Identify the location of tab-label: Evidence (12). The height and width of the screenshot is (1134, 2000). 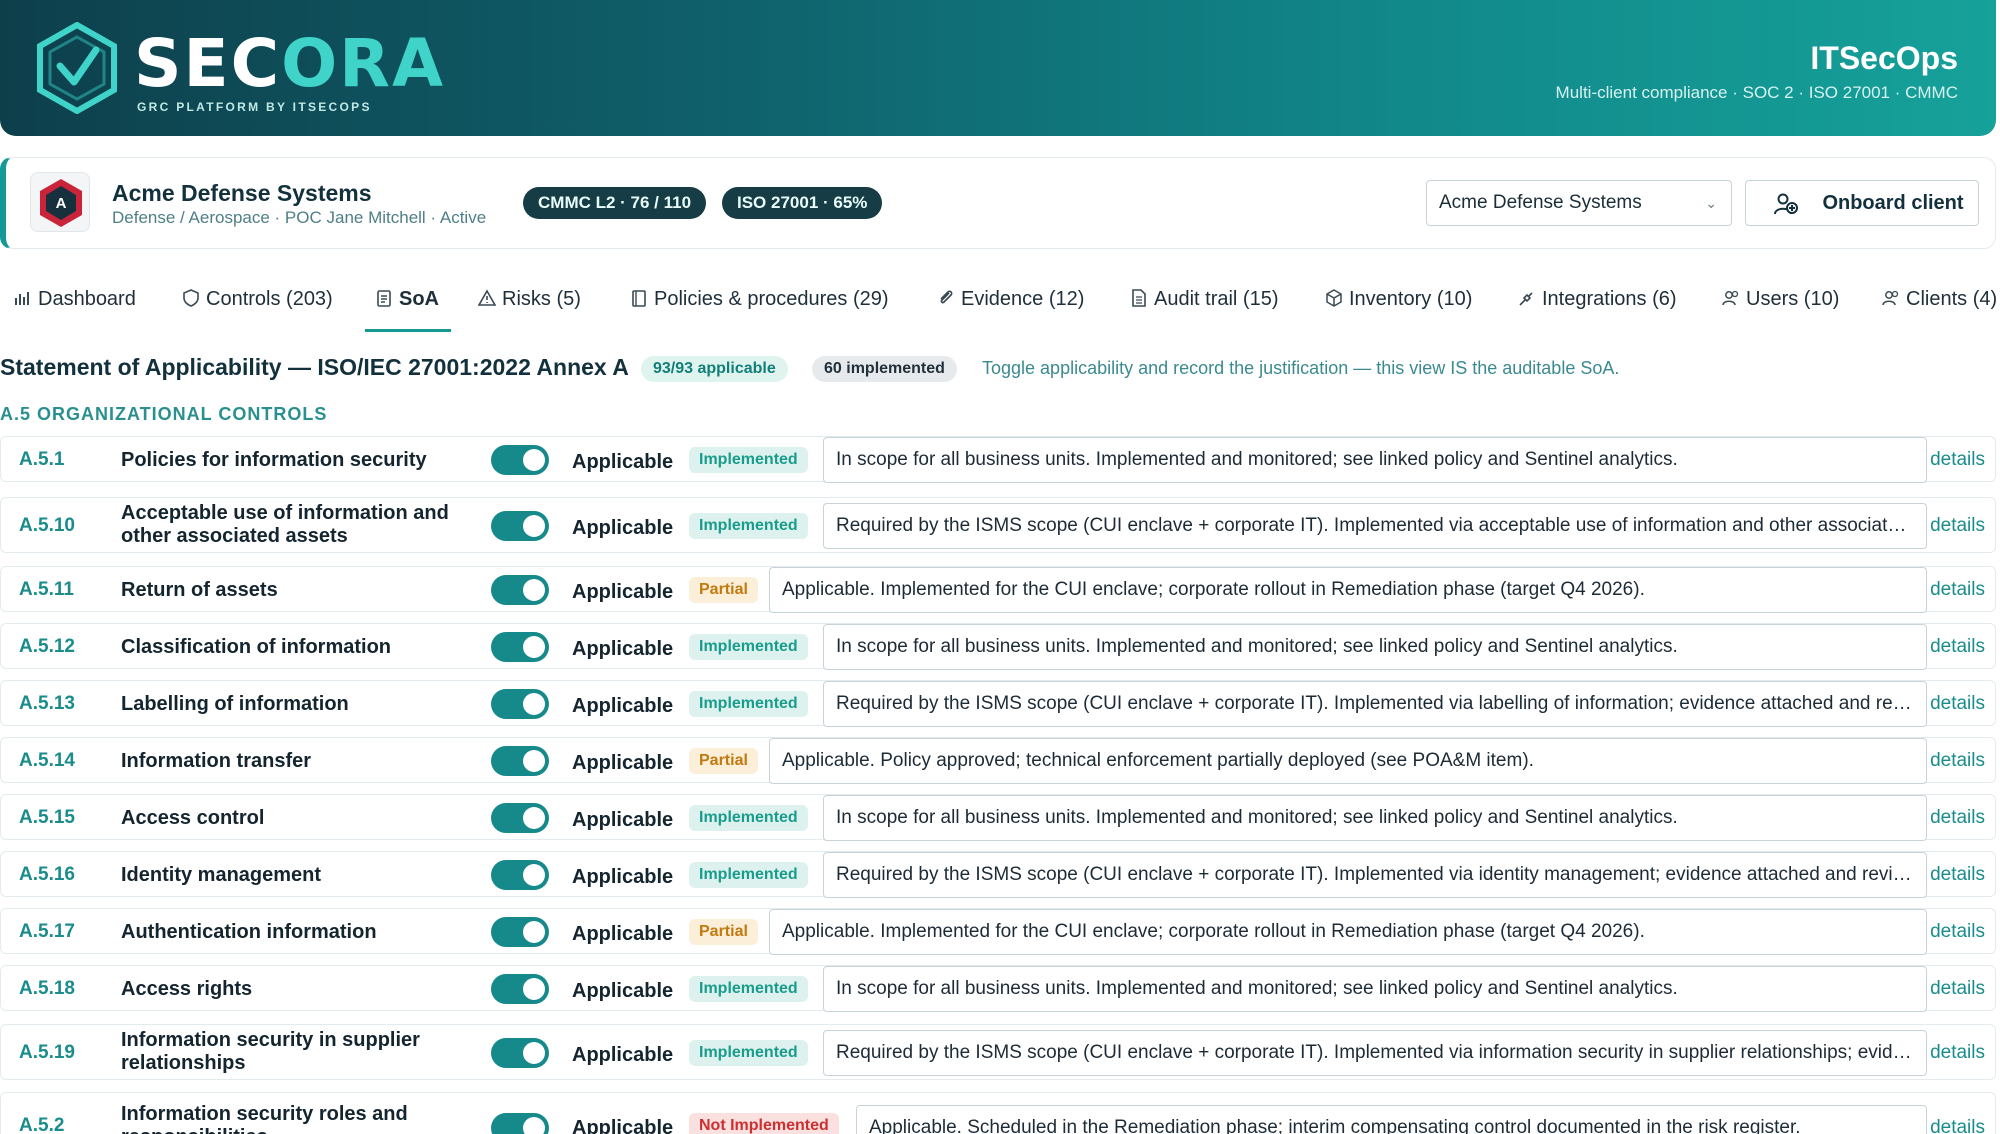
(1023, 299).